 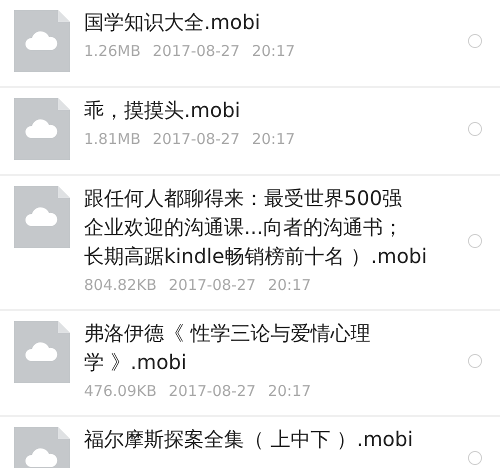 What do you see at coordinates (120, 285) in the screenshot?
I see `file-size: 804.82KB` at bounding box center [120, 285].